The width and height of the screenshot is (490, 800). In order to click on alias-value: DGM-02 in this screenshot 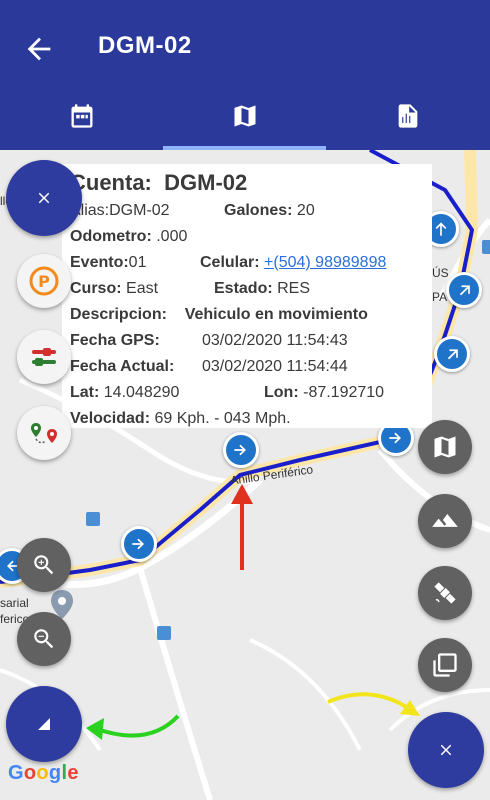, I will do `click(139, 210)`.